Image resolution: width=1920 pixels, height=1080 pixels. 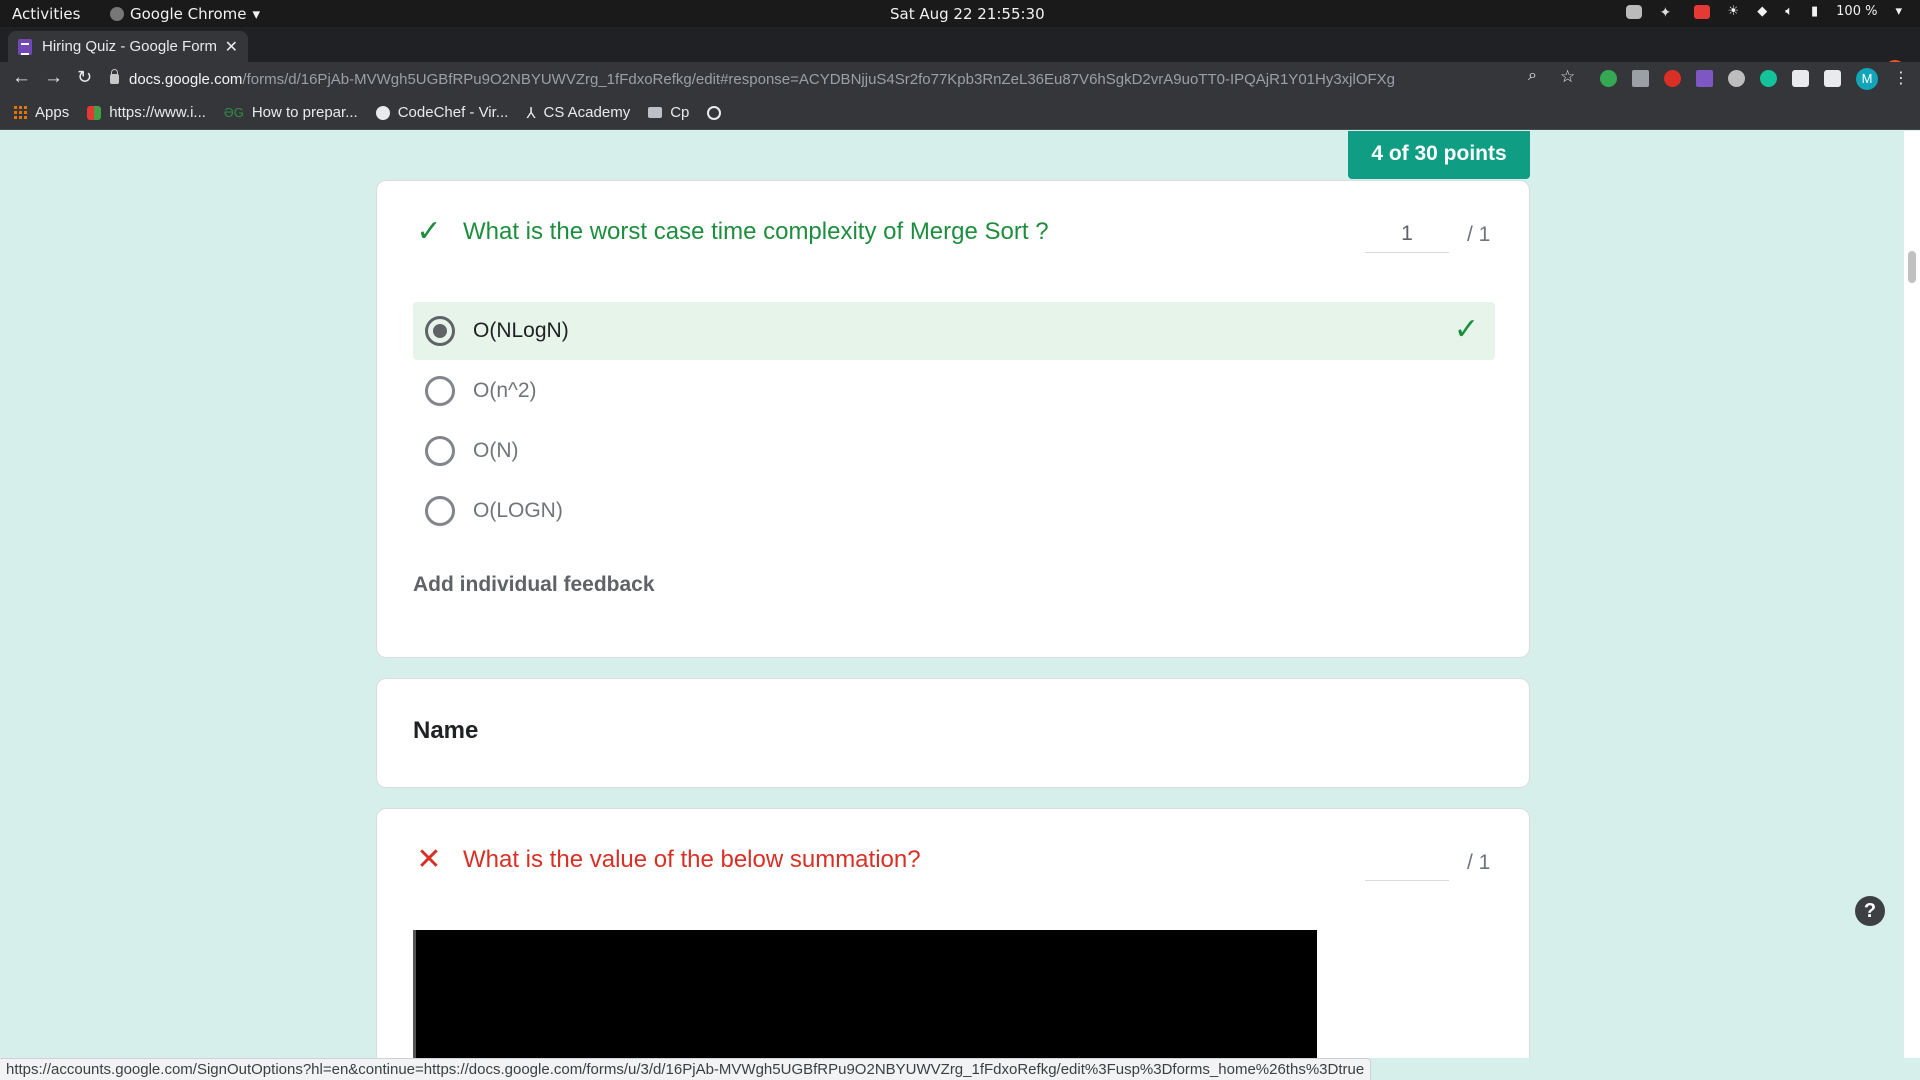 I want to click on activities-button: Activities, so click(x=46, y=14).